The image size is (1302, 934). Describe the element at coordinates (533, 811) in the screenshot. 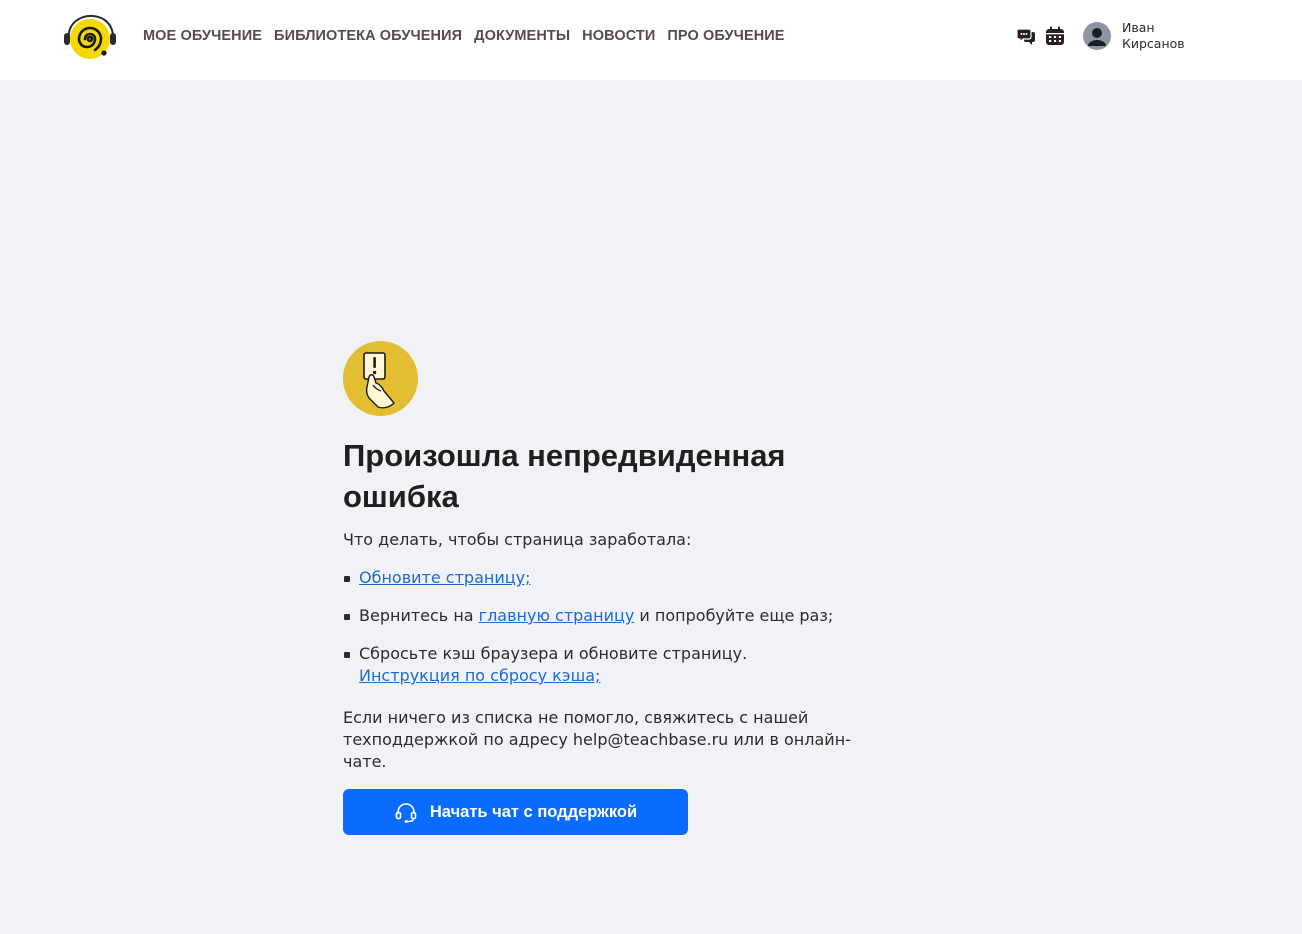

I see `chat-button-label: Начать чат с поддержкой` at that location.